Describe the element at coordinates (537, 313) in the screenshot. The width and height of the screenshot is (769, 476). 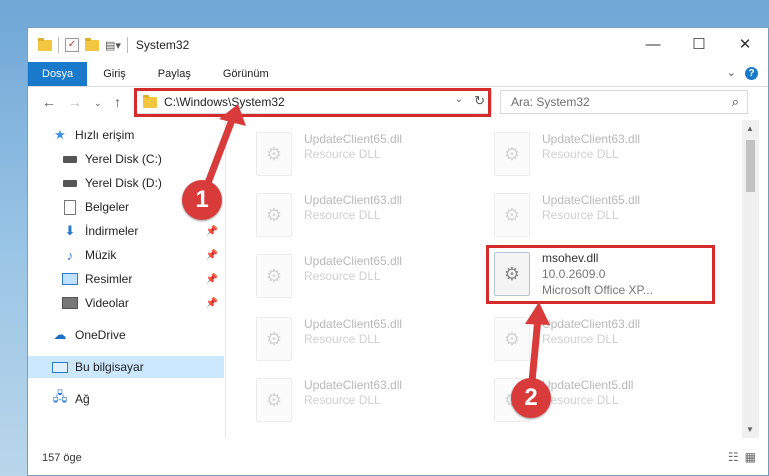
I see `arrow-2-head` at that location.